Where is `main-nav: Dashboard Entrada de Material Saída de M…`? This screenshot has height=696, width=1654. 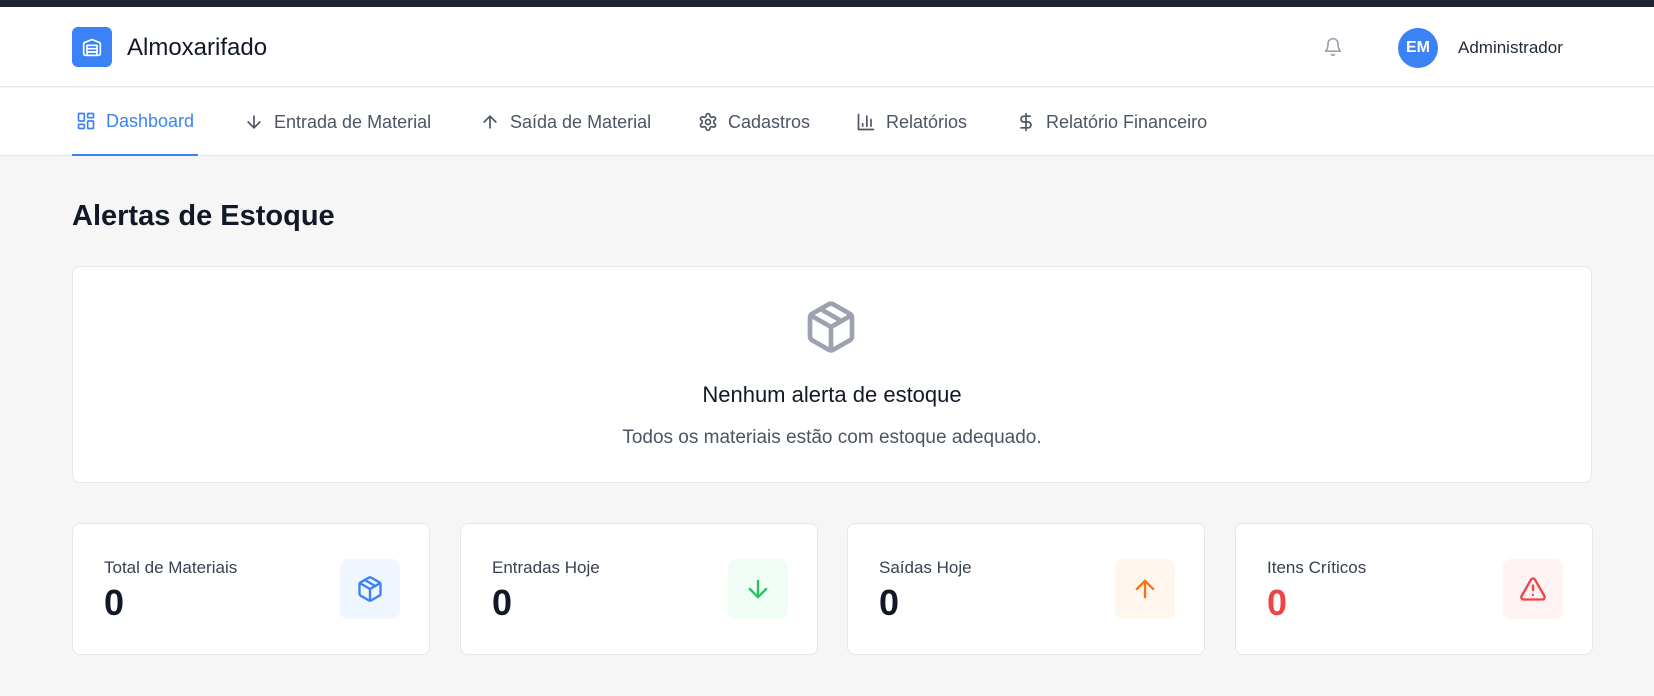
main-nav: Dashboard Entrada de Material Saída de M… is located at coordinates (827, 122).